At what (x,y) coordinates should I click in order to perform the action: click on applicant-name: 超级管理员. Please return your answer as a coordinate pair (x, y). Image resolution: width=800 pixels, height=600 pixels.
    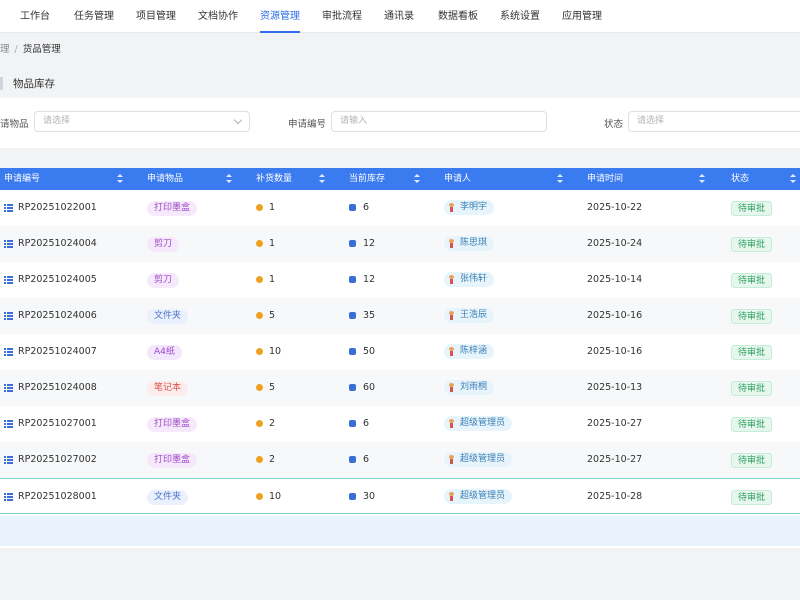
    Looking at the image, I should click on (483, 459).